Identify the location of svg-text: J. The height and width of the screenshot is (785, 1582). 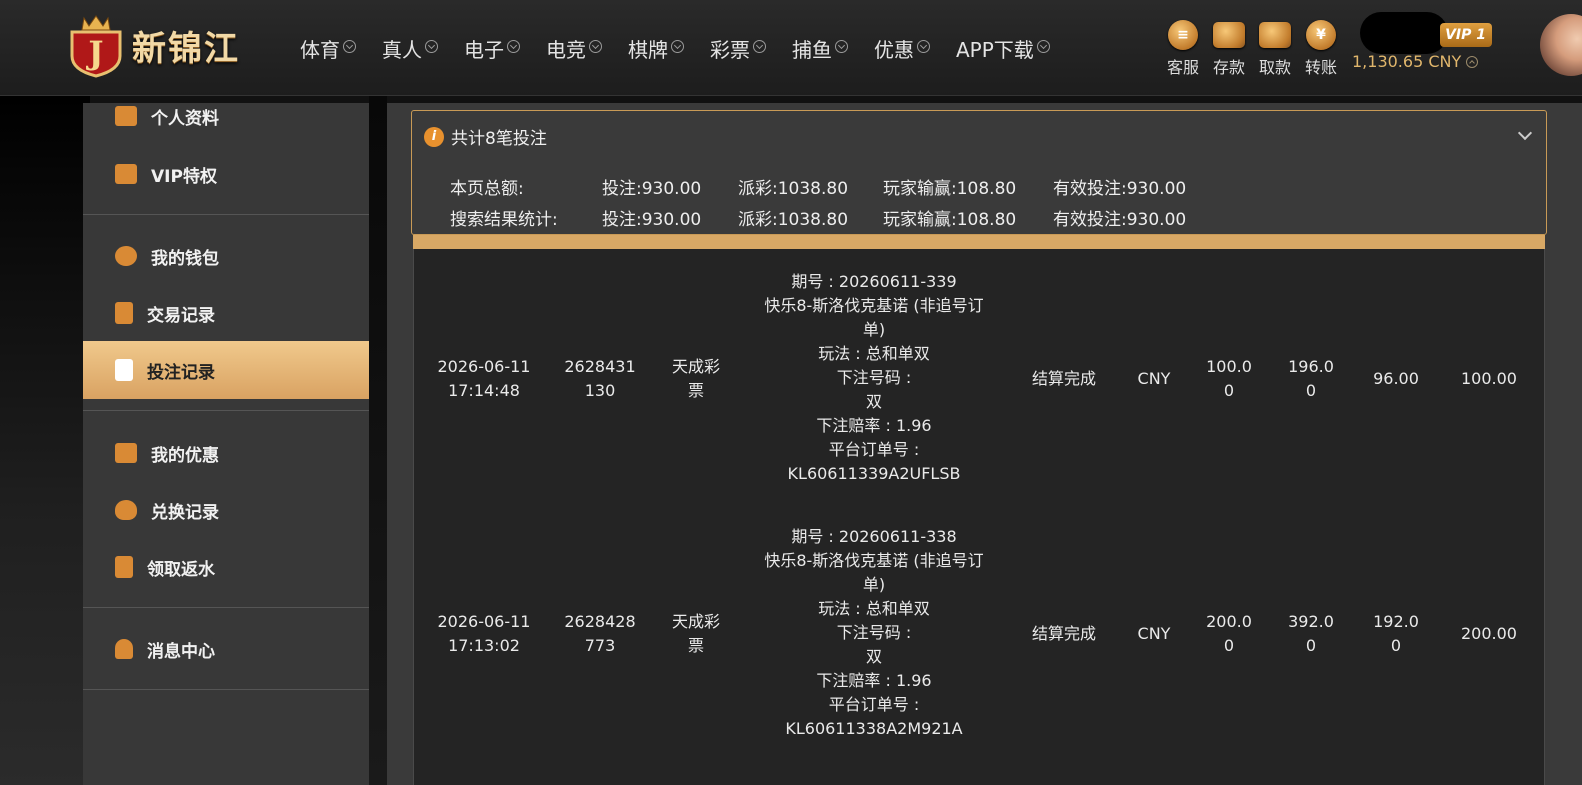
(94, 53).